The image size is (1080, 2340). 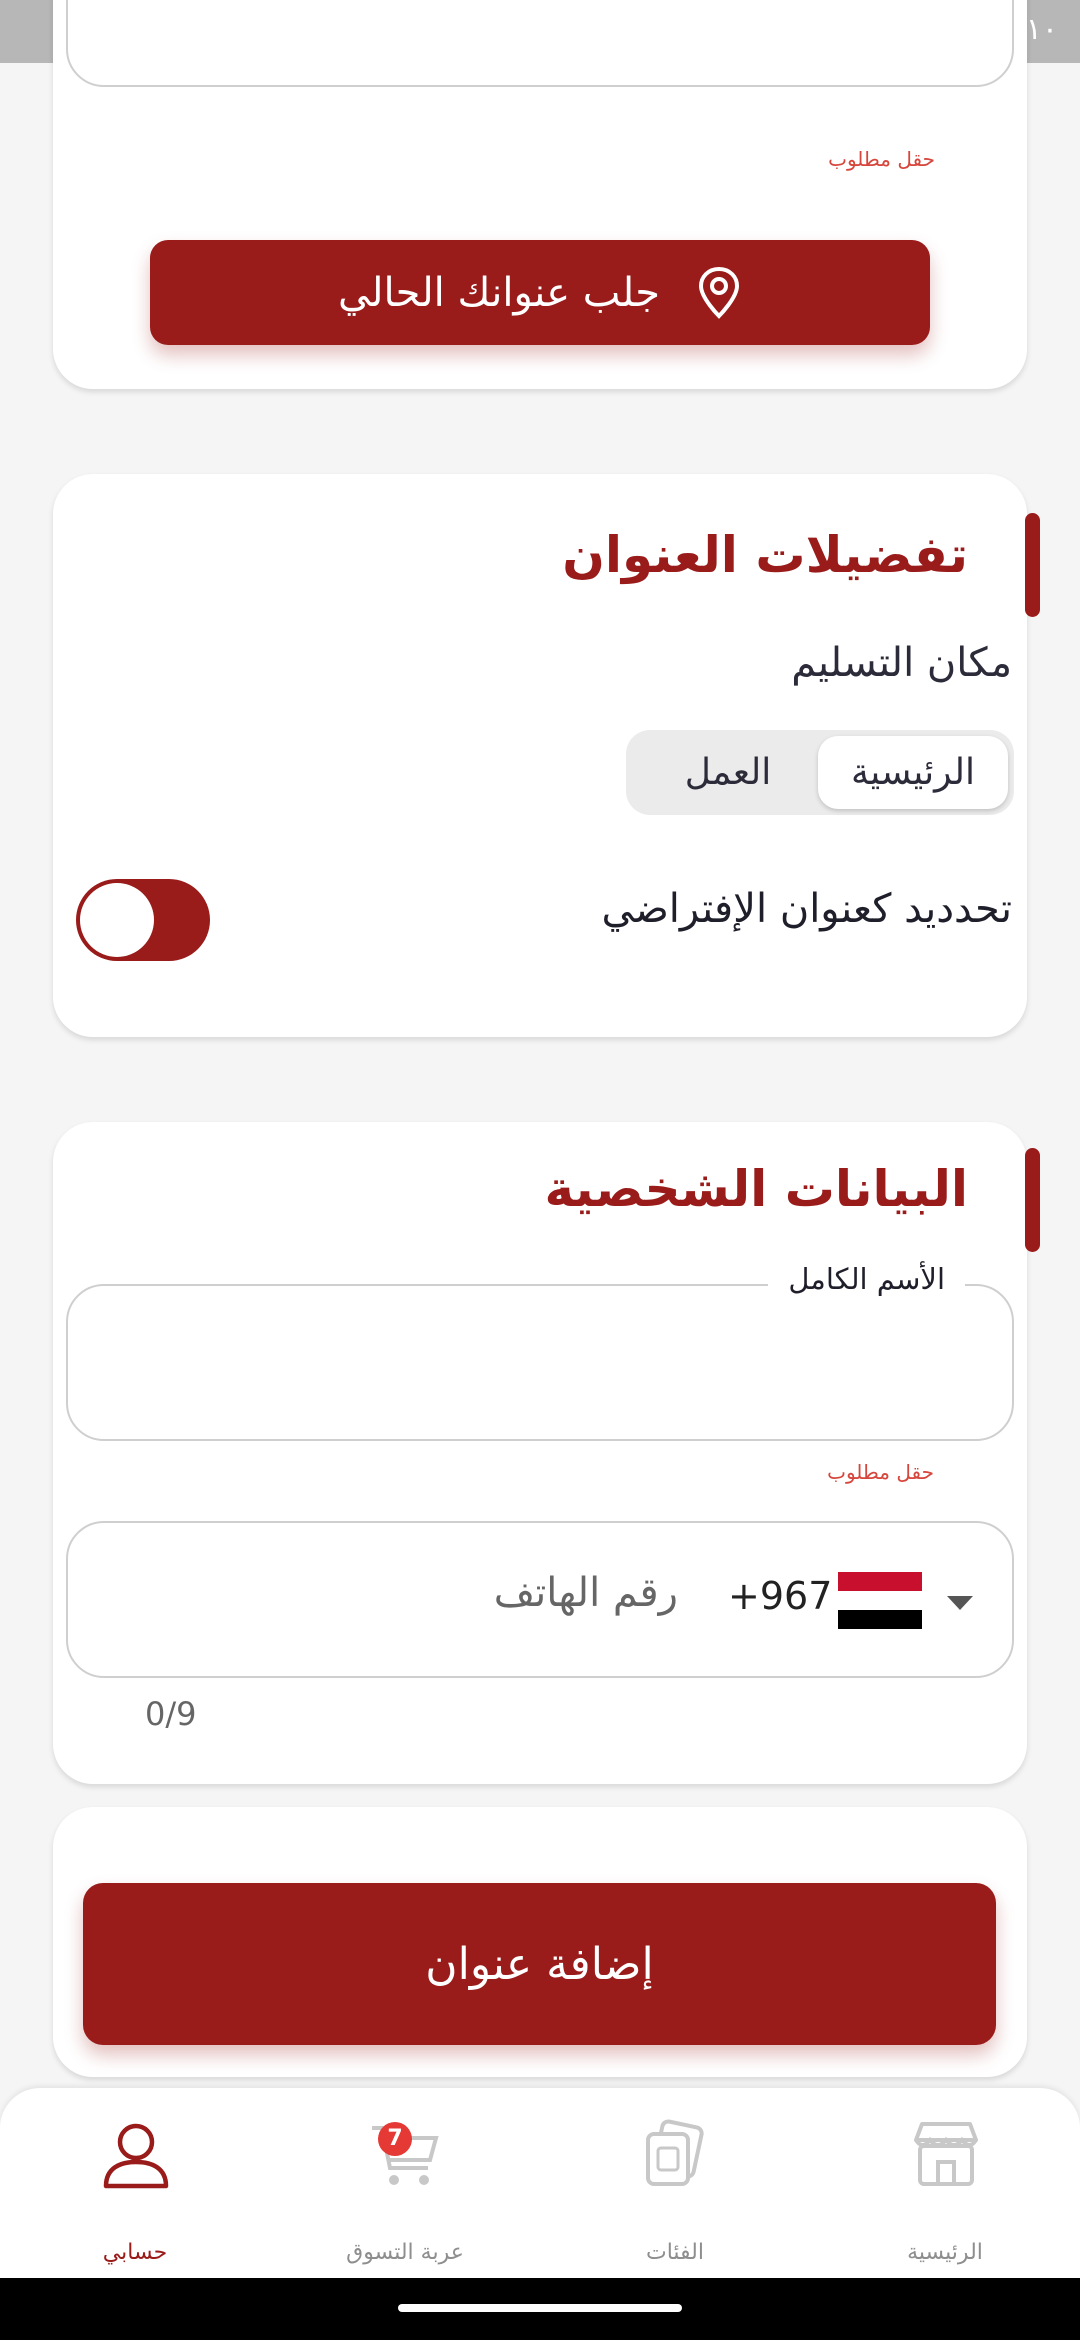 What do you see at coordinates (117, 920) in the screenshot?
I see `toggle-knob` at bounding box center [117, 920].